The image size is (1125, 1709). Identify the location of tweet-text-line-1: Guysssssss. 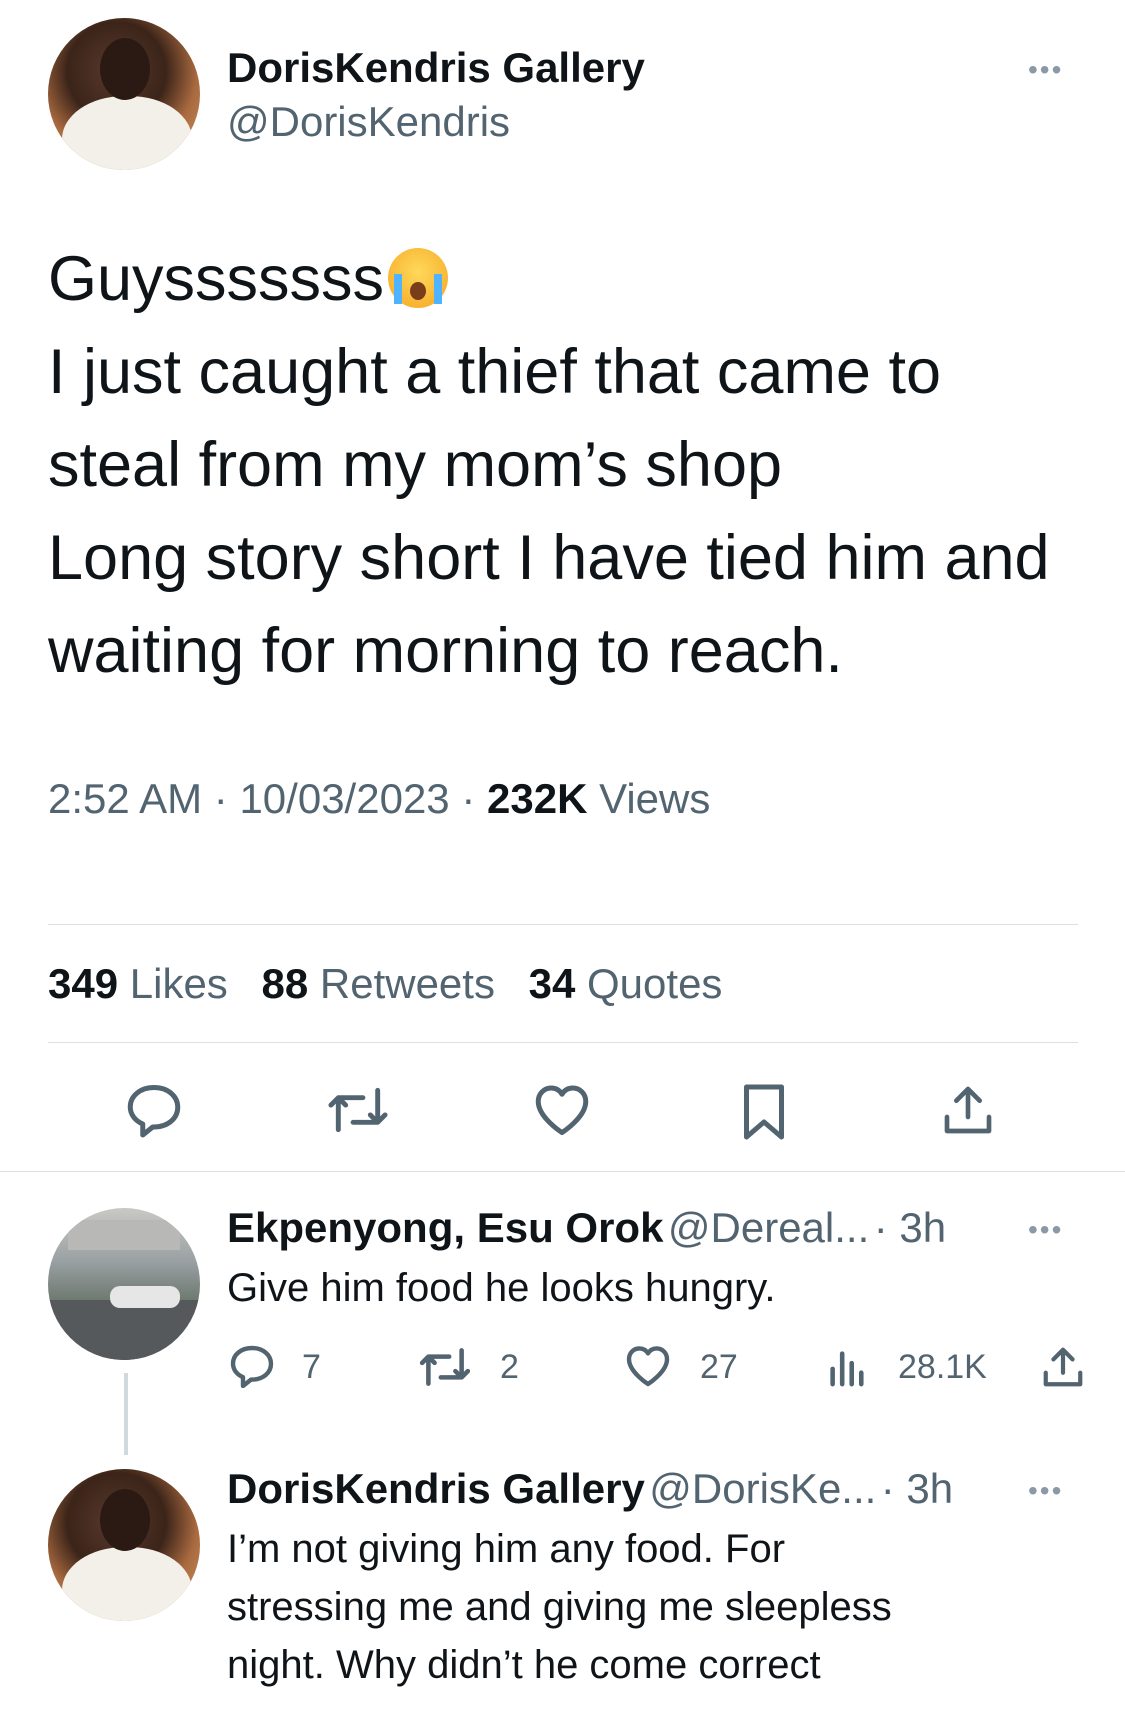
(216, 279).